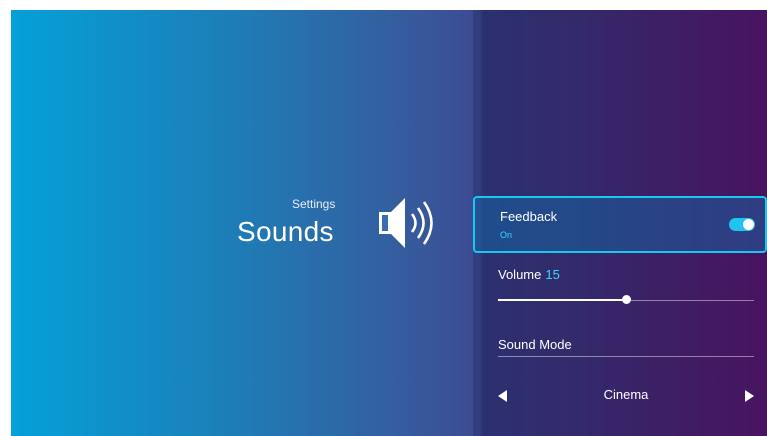 The image size is (767, 436). What do you see at coordinates (535, 344) in the screenshot?
I see `sound-mode-label: Sound Mode` at bounding box center [535, 344].